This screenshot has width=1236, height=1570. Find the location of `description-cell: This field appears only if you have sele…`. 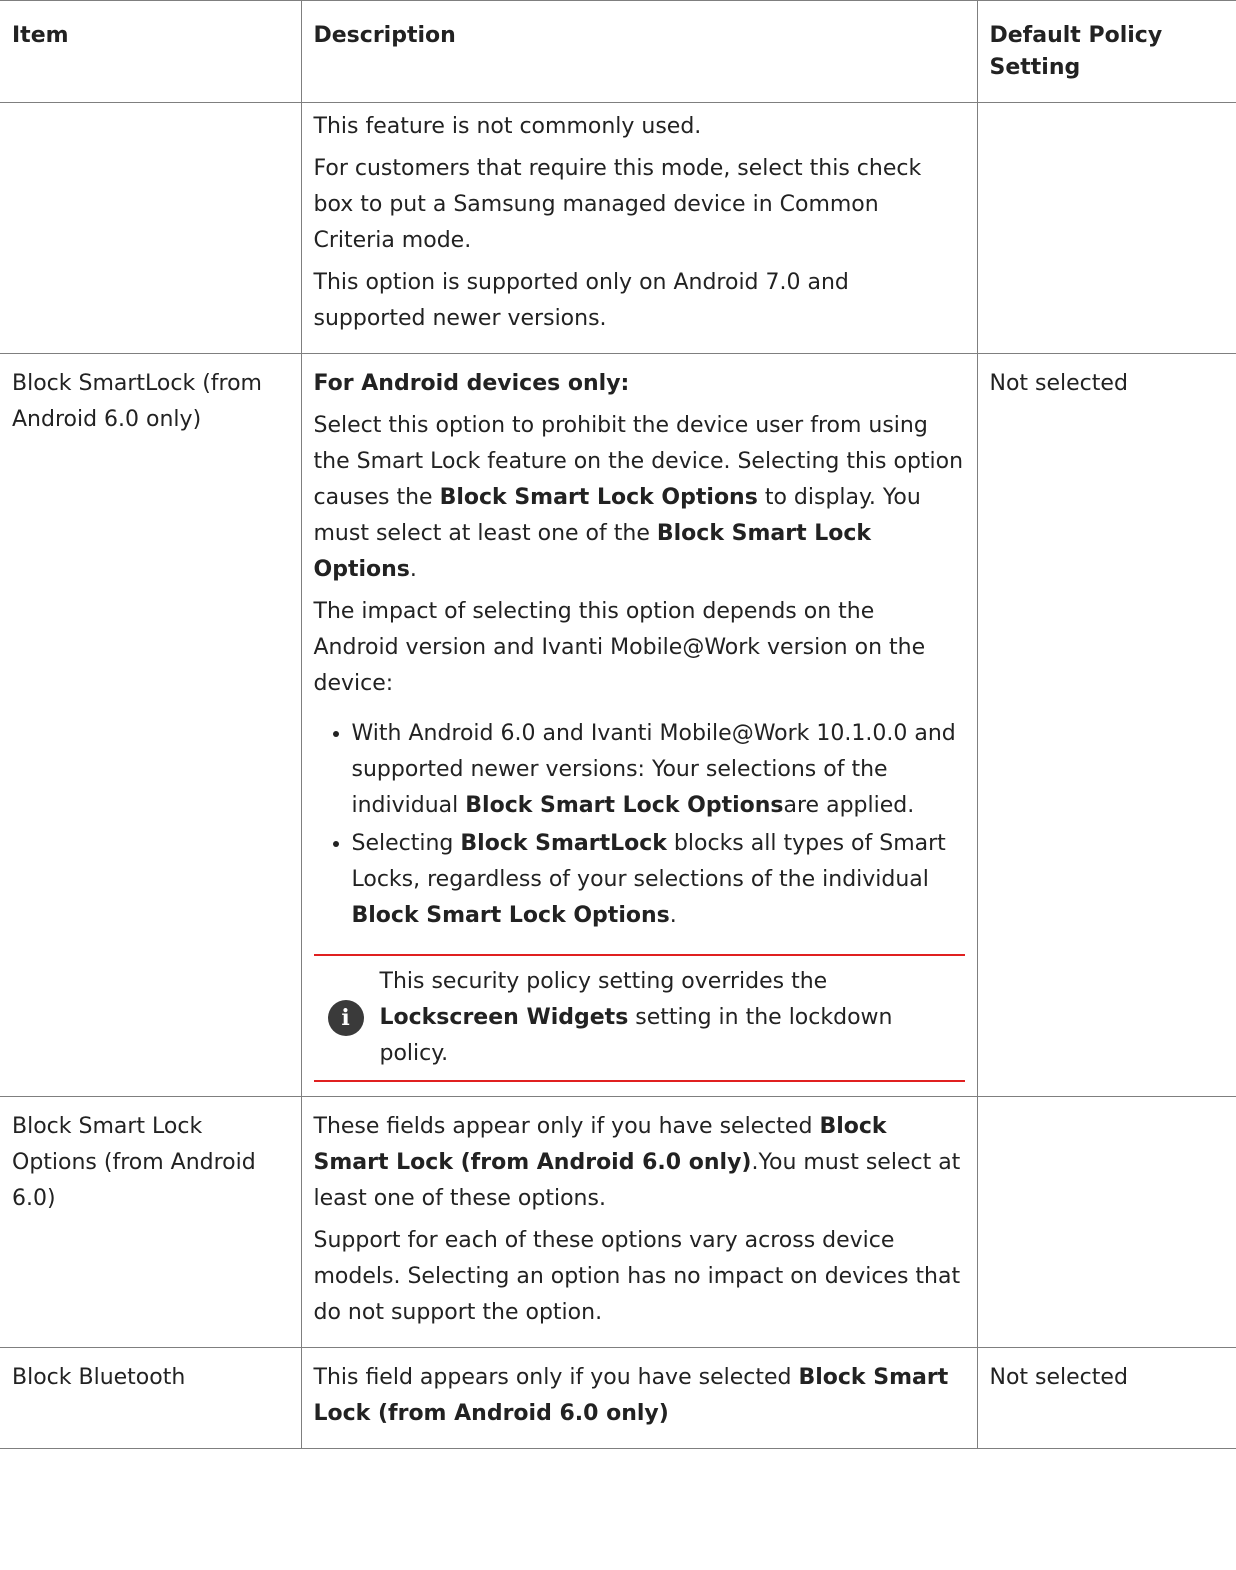

description-cell: This field appears only if you have sele… is located at coordinates (639, 1398).